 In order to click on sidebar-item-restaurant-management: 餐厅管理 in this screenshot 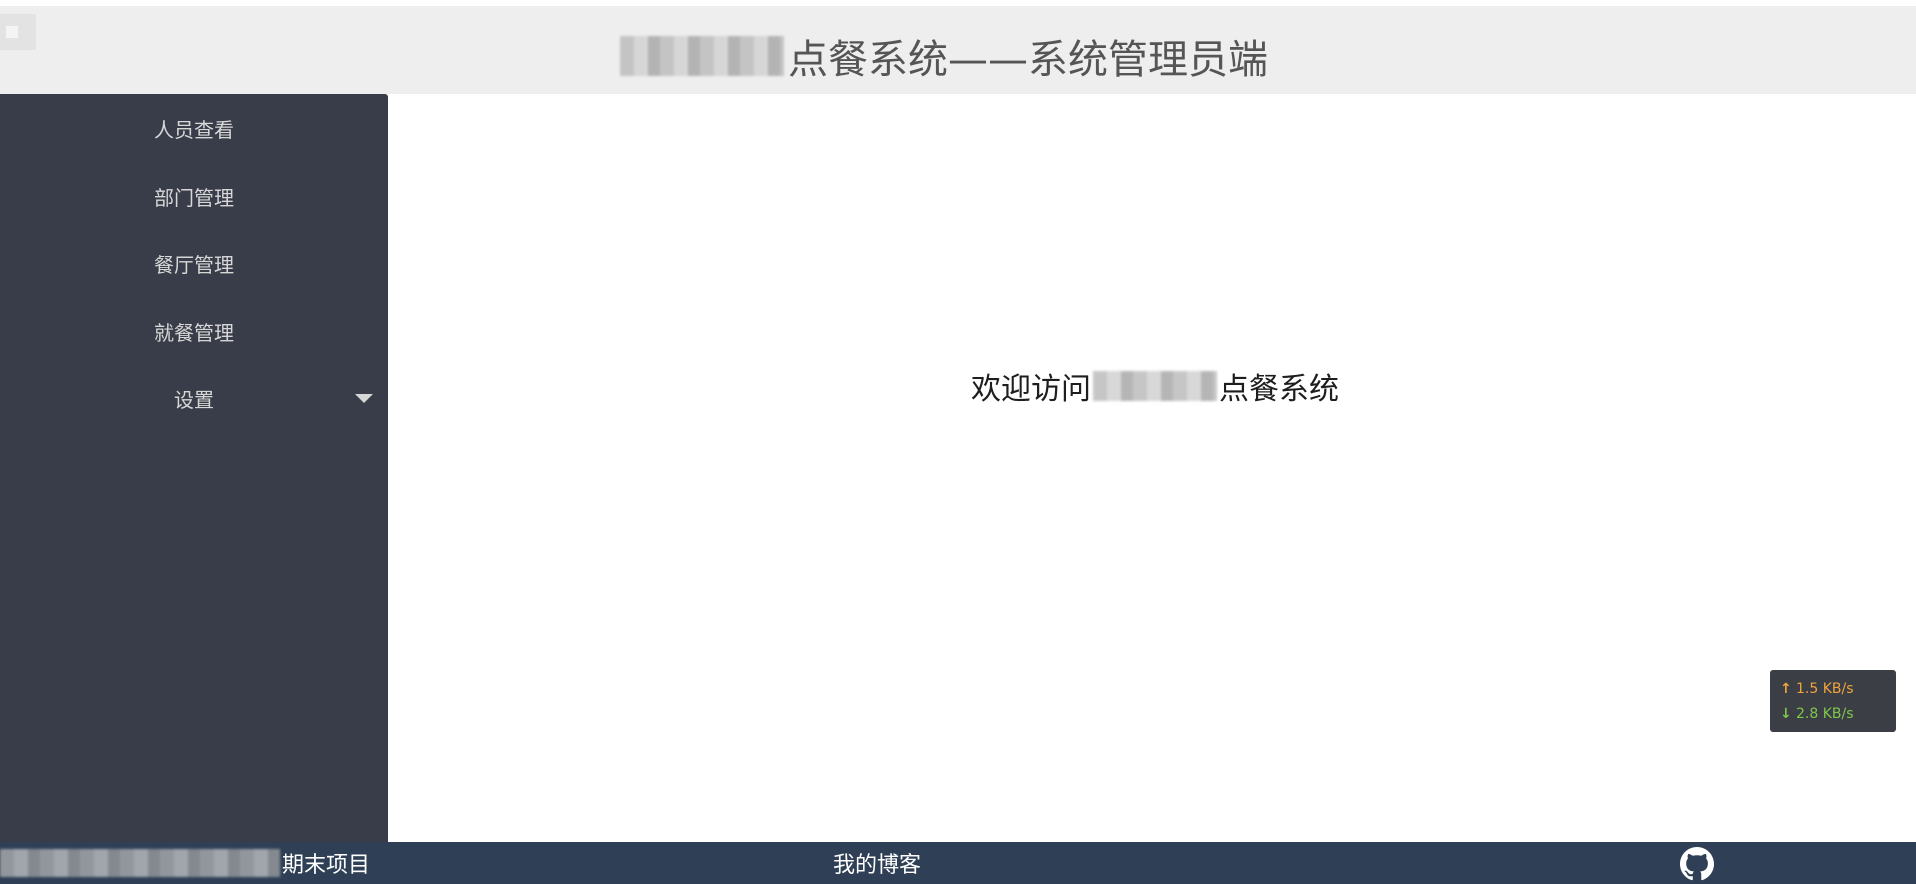, I will do `click(194, 263)`.